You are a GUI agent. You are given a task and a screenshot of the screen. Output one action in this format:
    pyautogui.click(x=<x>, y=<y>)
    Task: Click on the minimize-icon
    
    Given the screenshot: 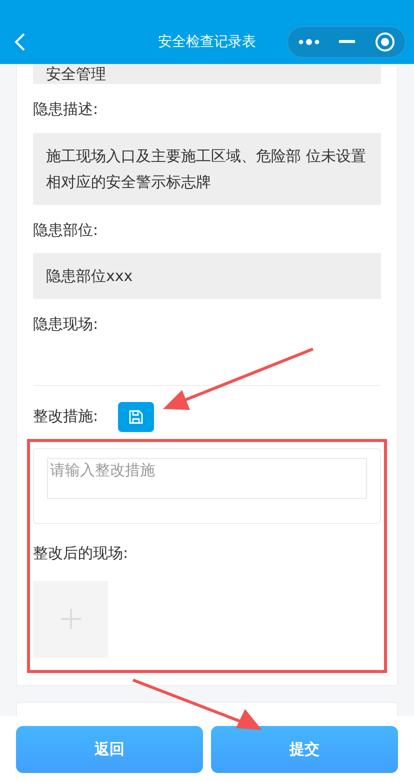 What is the action you would take?
    pyautogui.click(x=347, y=42)
    